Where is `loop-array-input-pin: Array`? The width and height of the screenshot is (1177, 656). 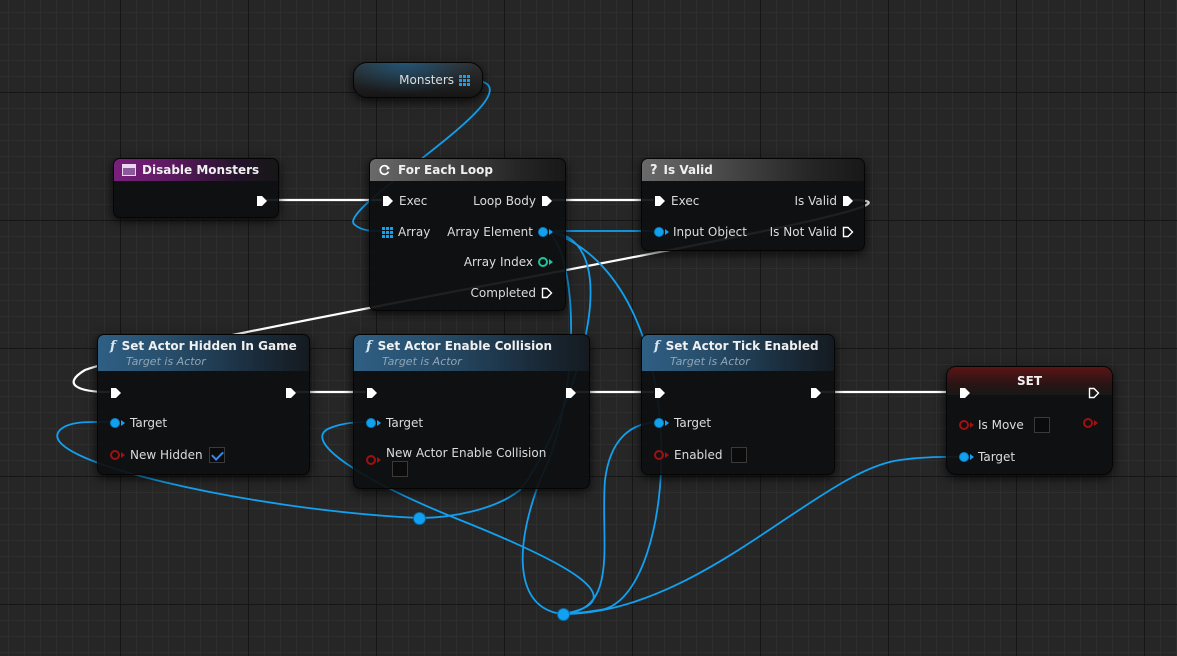
loop-array-input-pin: Array is located at coordinates (406, 232).